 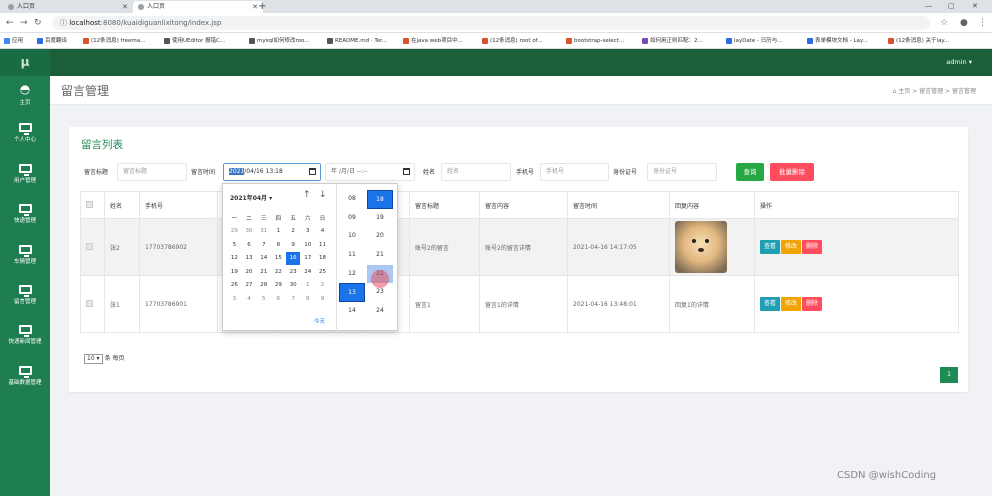 What do you see at coordinates (574, 172) in the screenshot?
I see `phone-filter-input: 手机号` at bounding box center [574, 172].